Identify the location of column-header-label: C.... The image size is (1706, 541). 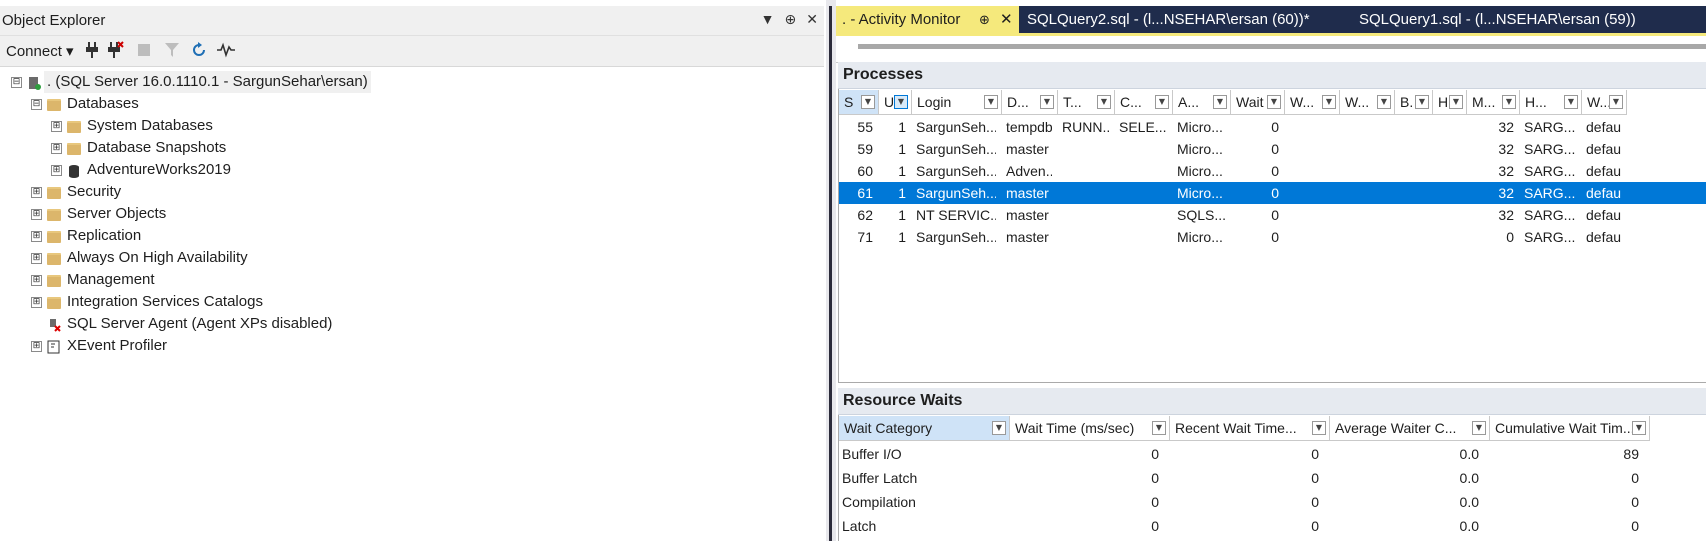
(1131, 102).